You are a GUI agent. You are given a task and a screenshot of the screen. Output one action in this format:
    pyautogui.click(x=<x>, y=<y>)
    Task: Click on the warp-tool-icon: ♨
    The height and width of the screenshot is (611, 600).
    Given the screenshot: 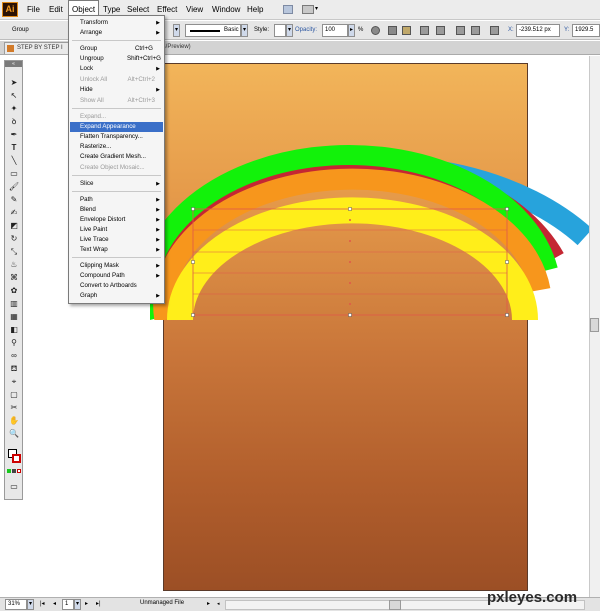 What is the action you would take?
    pyautogui.click(x=14, y=264)
    